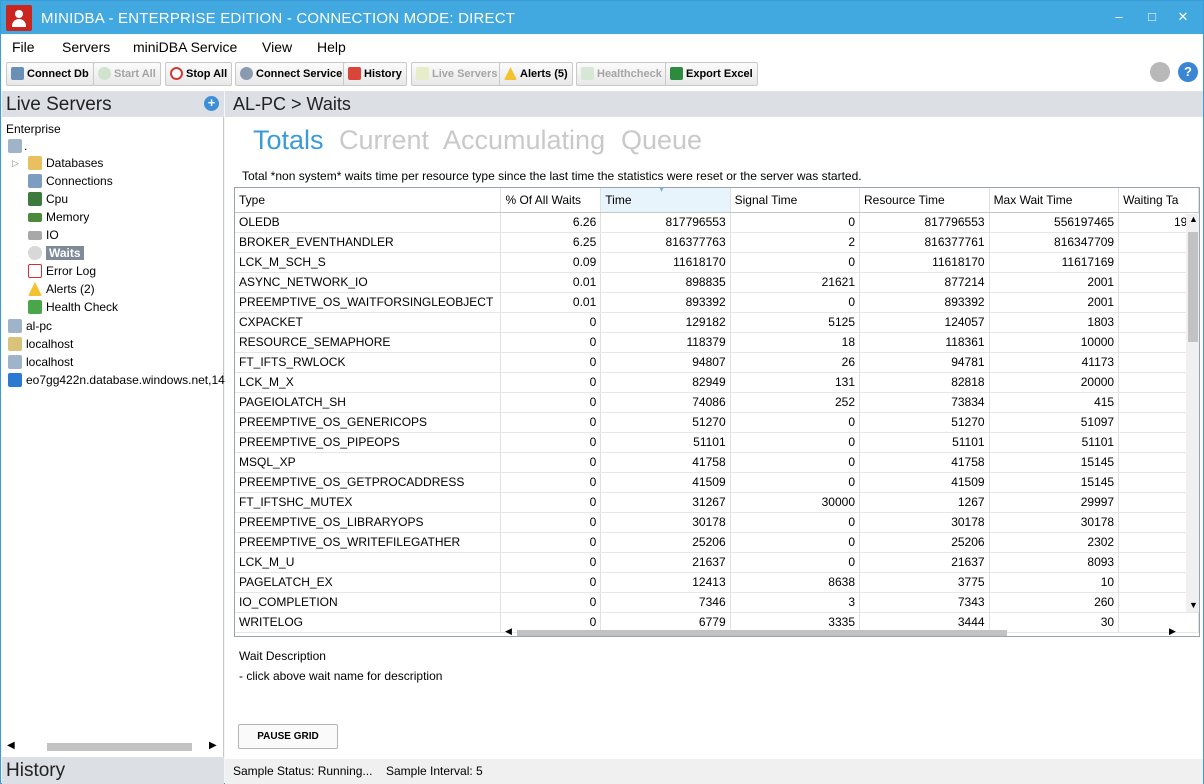  I want to click on tree-node-databases: ▷ Databases, so click(56, 163).